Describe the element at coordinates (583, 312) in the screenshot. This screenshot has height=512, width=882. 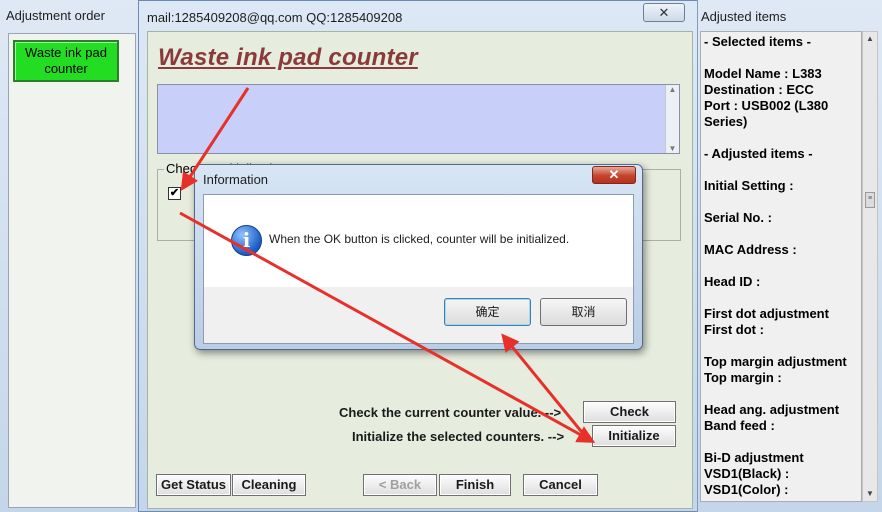
I see `dialog-cancel-button: 取消` at that location.